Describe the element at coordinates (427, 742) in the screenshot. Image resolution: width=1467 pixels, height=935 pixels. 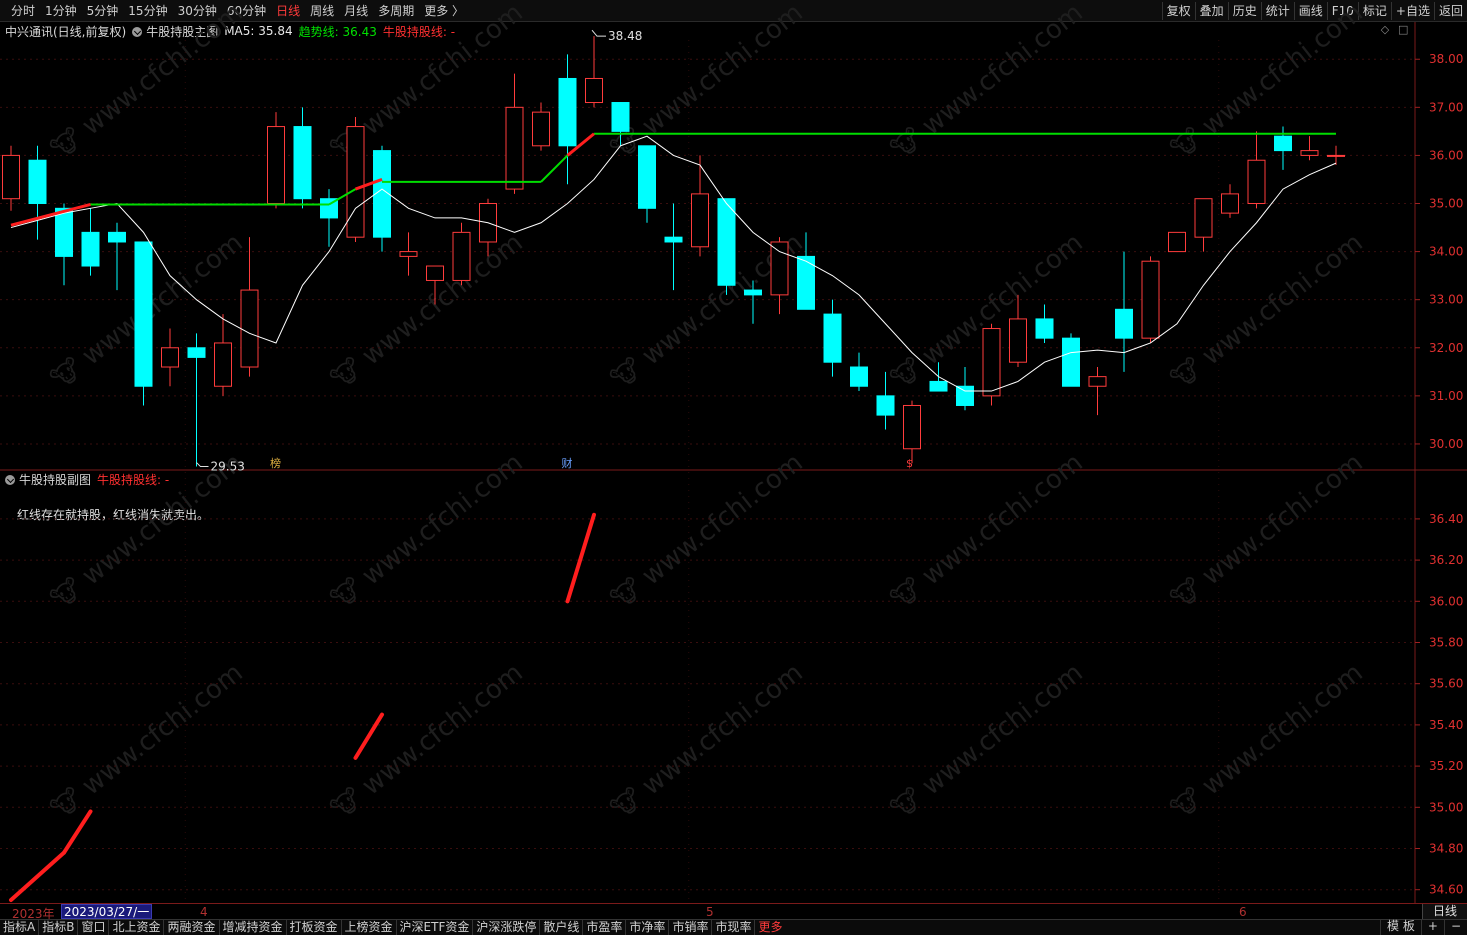
I see `watermark-16: 🐮 www.cfchi.com` at that location.